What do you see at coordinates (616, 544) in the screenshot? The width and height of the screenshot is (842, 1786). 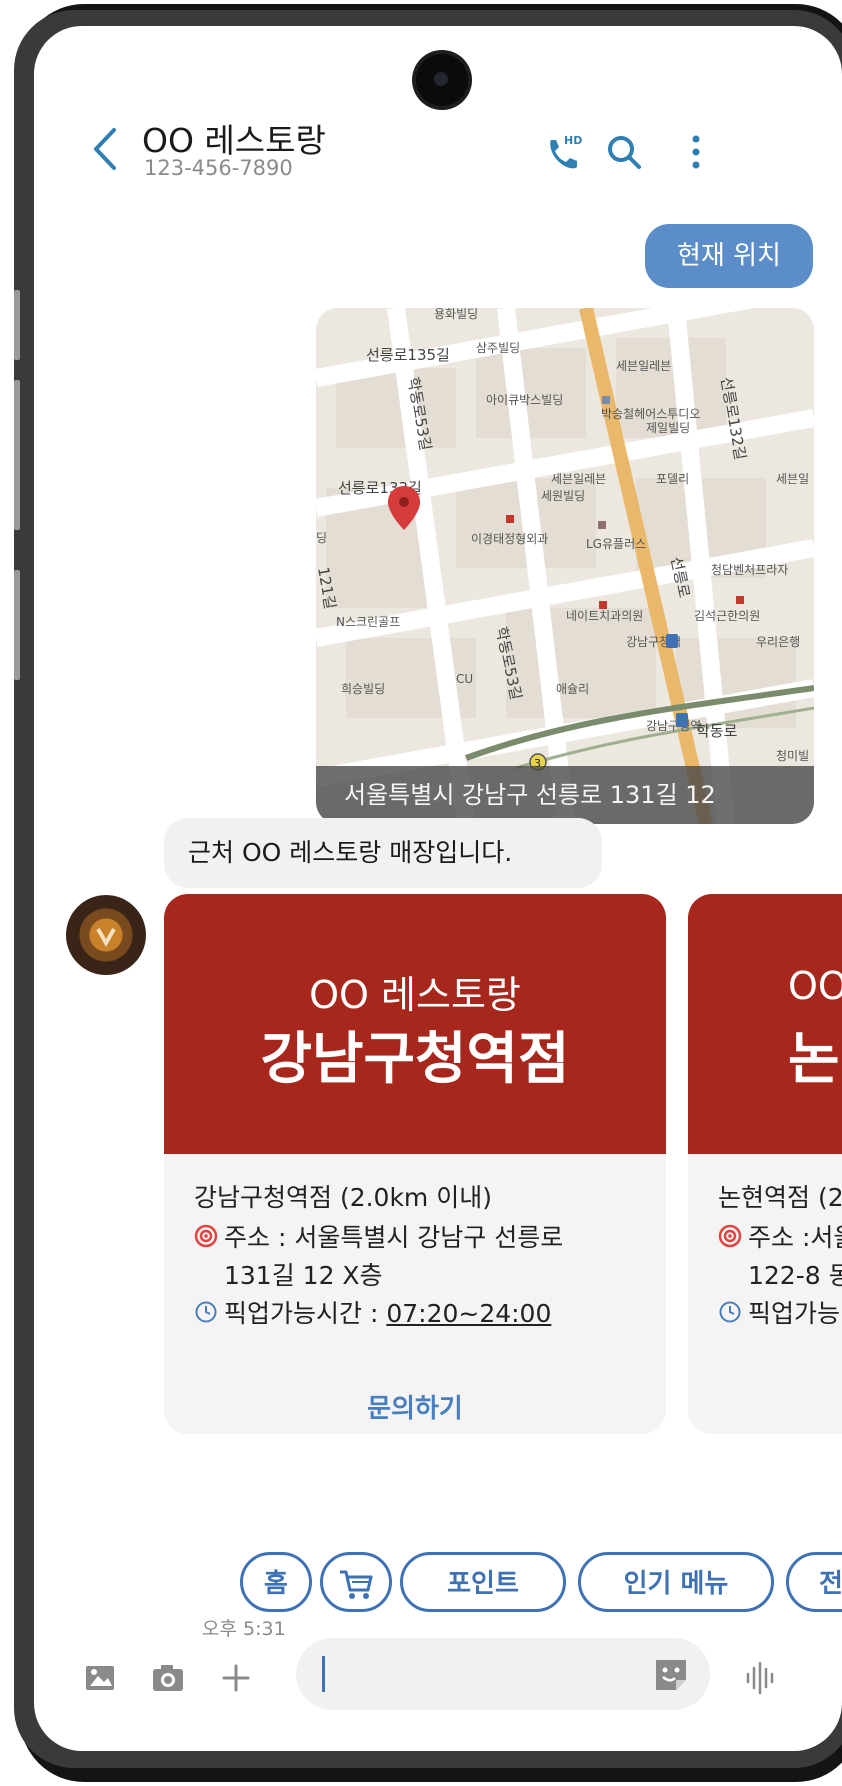 I see `map-label: LG유플러스` at bounding box center [616, 544].